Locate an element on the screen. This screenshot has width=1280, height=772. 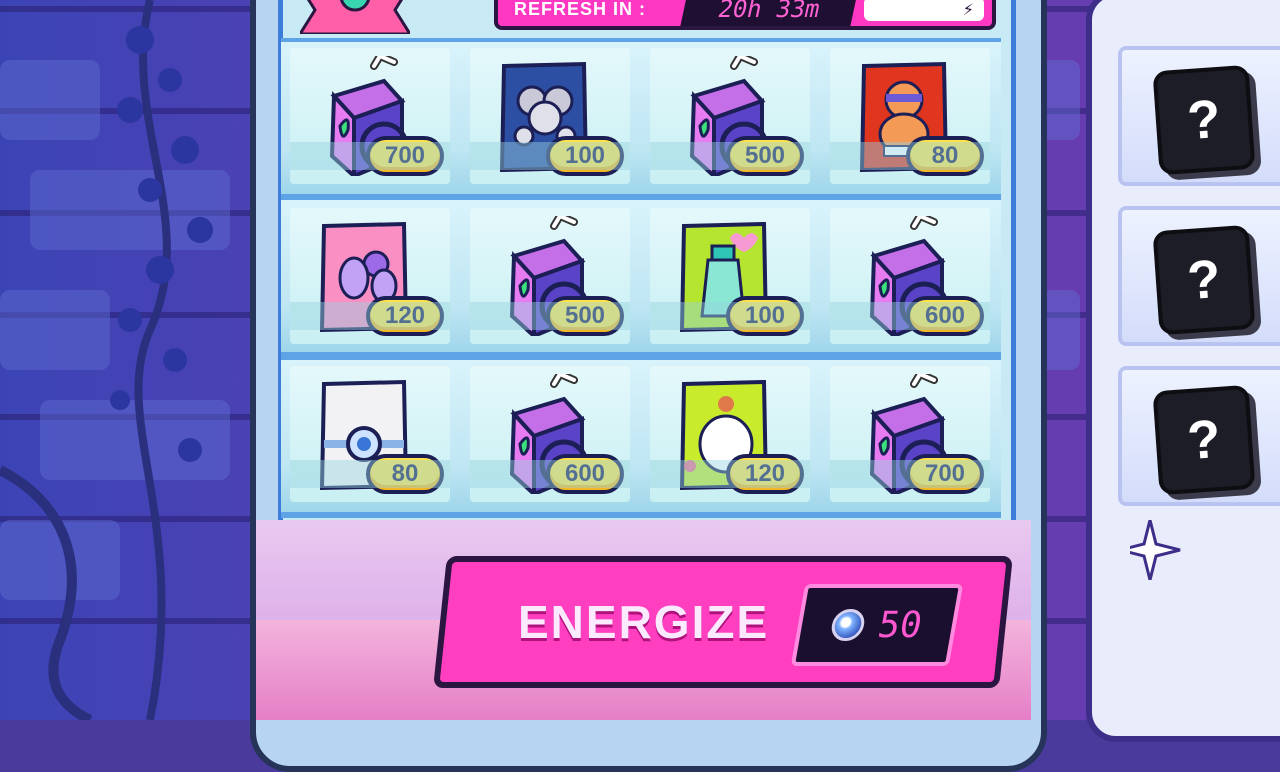
refresh-timer-bar: REFRESH IN : 20h 33m ⚡ is located at coordinates (745, 15).